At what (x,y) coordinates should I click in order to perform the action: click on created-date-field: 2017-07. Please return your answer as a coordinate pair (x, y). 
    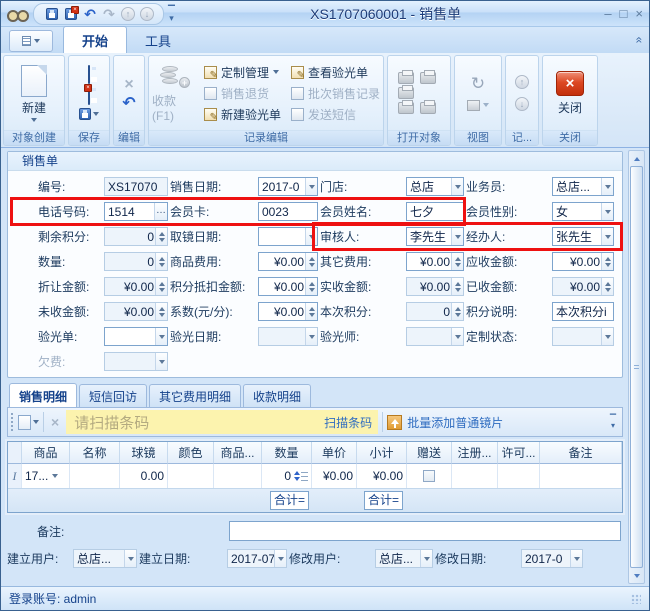
    Looking at the image, I should click on (257, 558).